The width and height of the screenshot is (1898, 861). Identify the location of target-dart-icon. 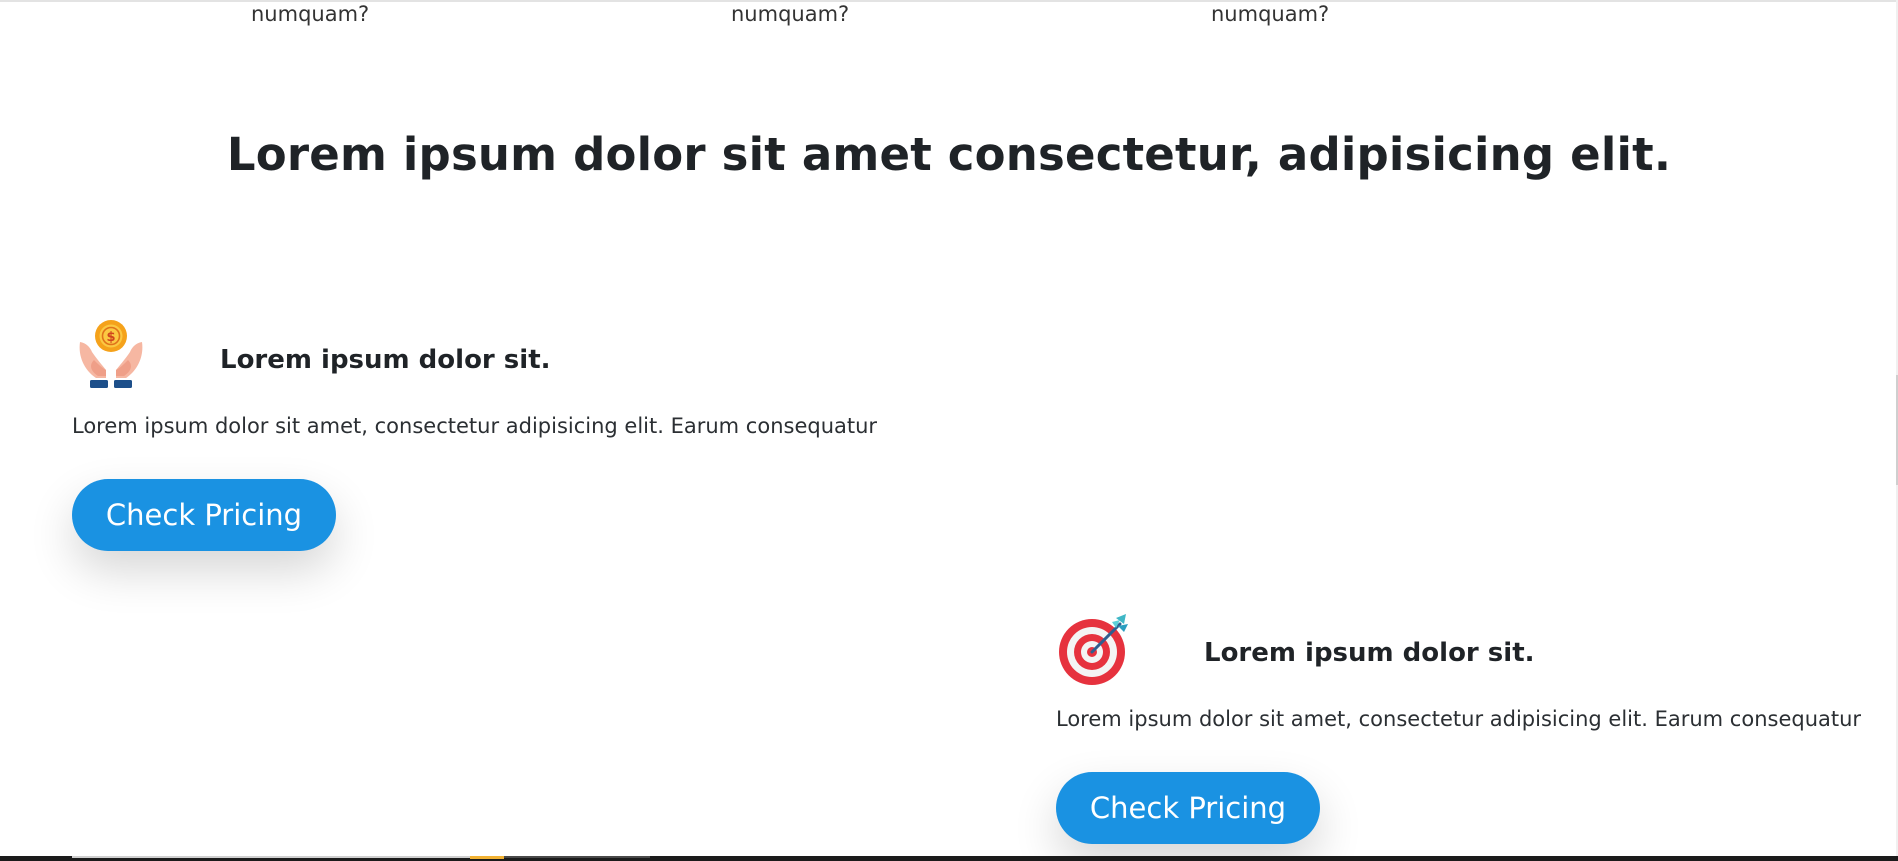
(1093, 649).